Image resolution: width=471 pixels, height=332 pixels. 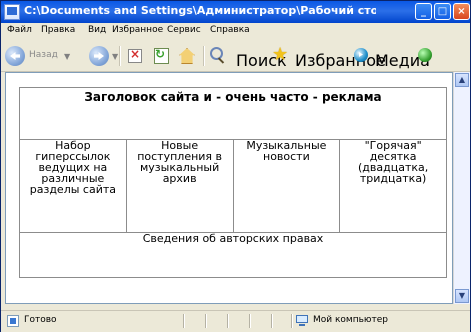 What do you see at coordinates (115, 56) in the screenshot?
I see `forward-dropdown-icon: ▼` at bounding box center [115, 56].